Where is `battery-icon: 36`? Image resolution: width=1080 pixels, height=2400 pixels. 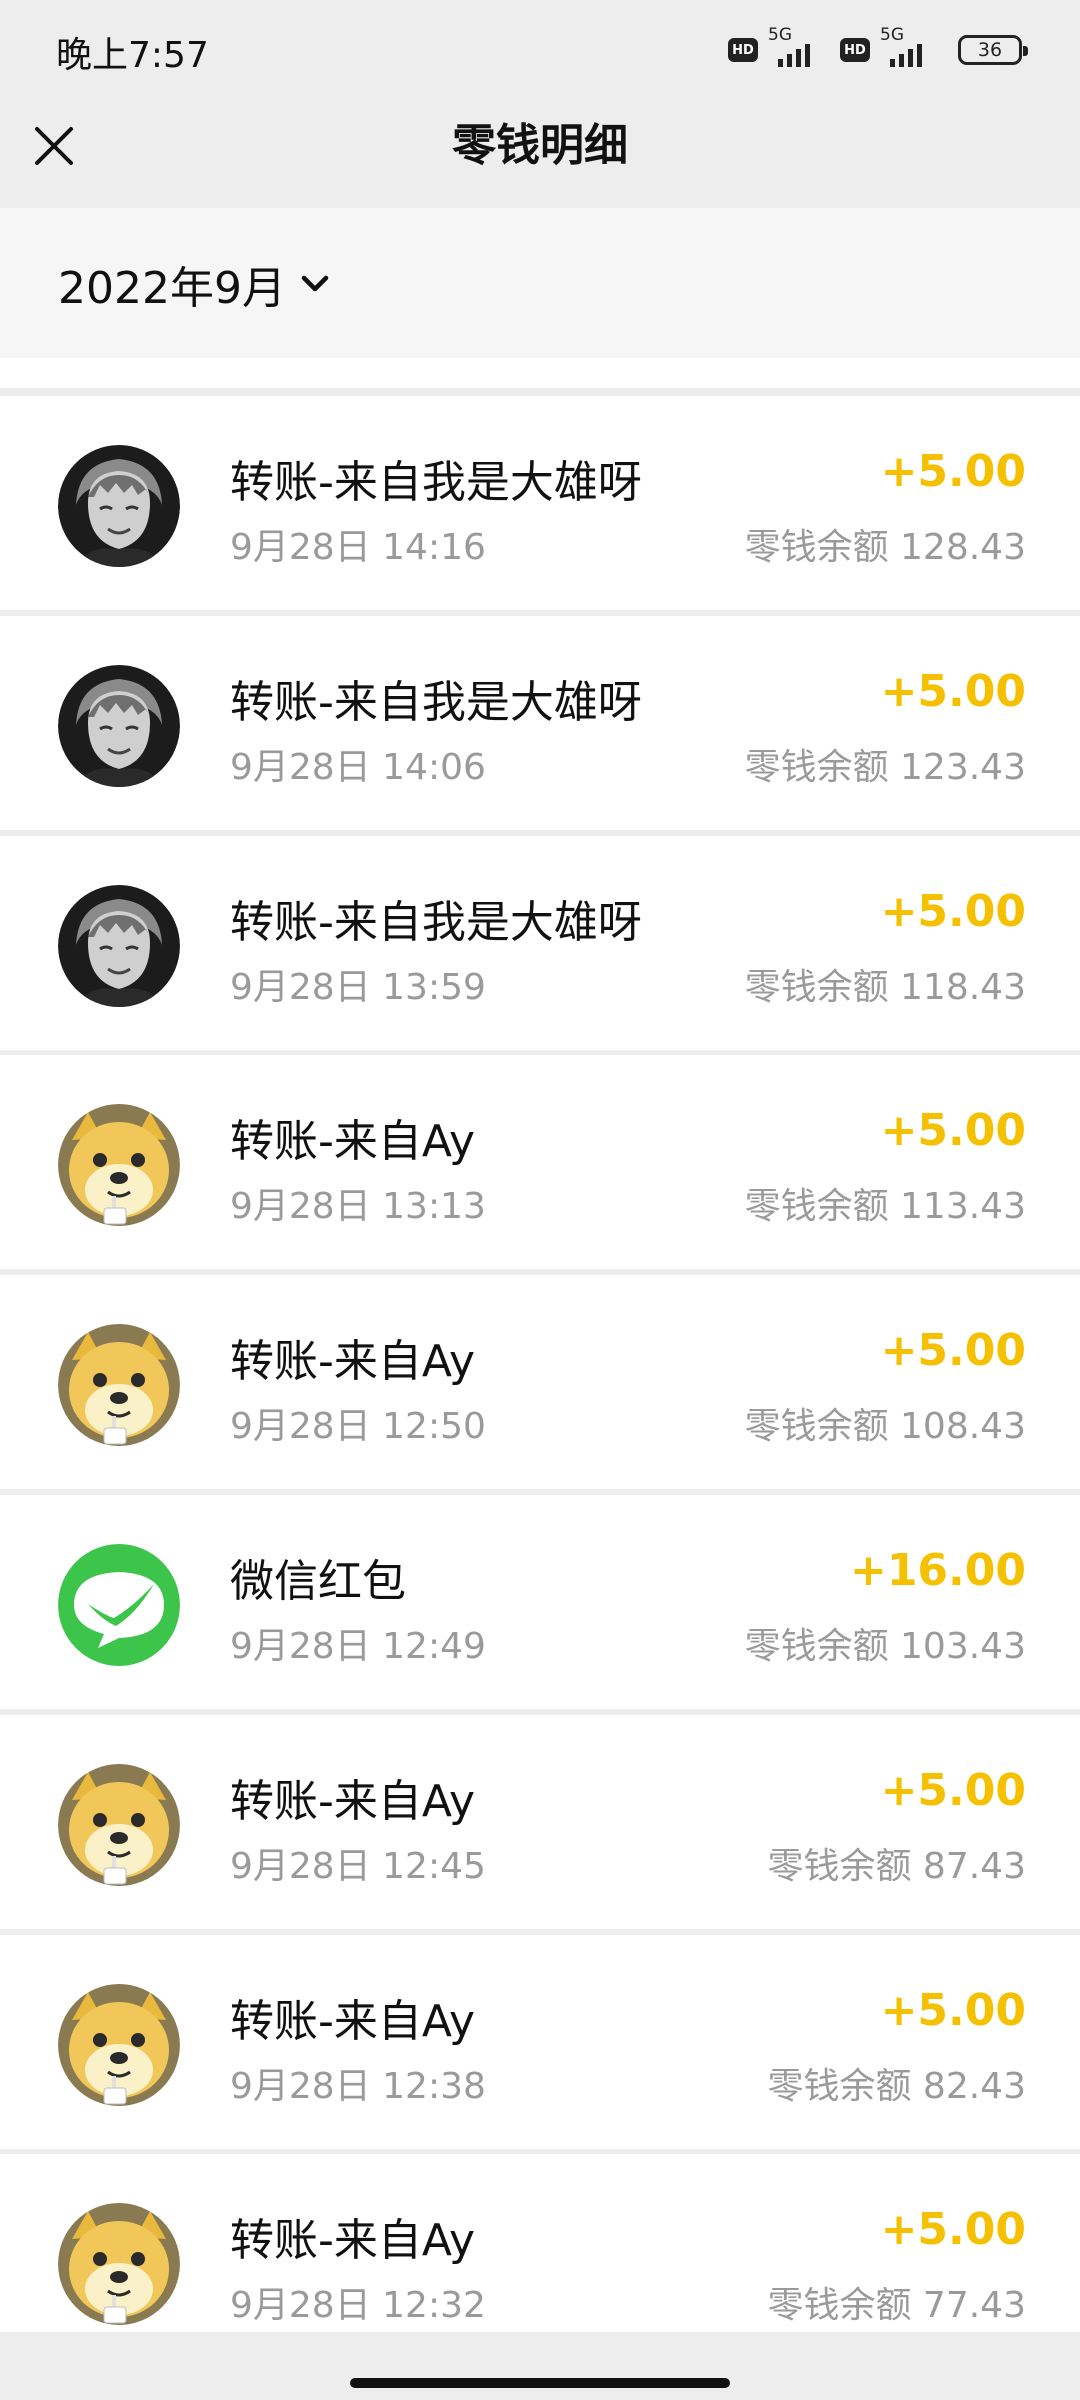 battery-icon: 36 is located at coordinates (993, 50).